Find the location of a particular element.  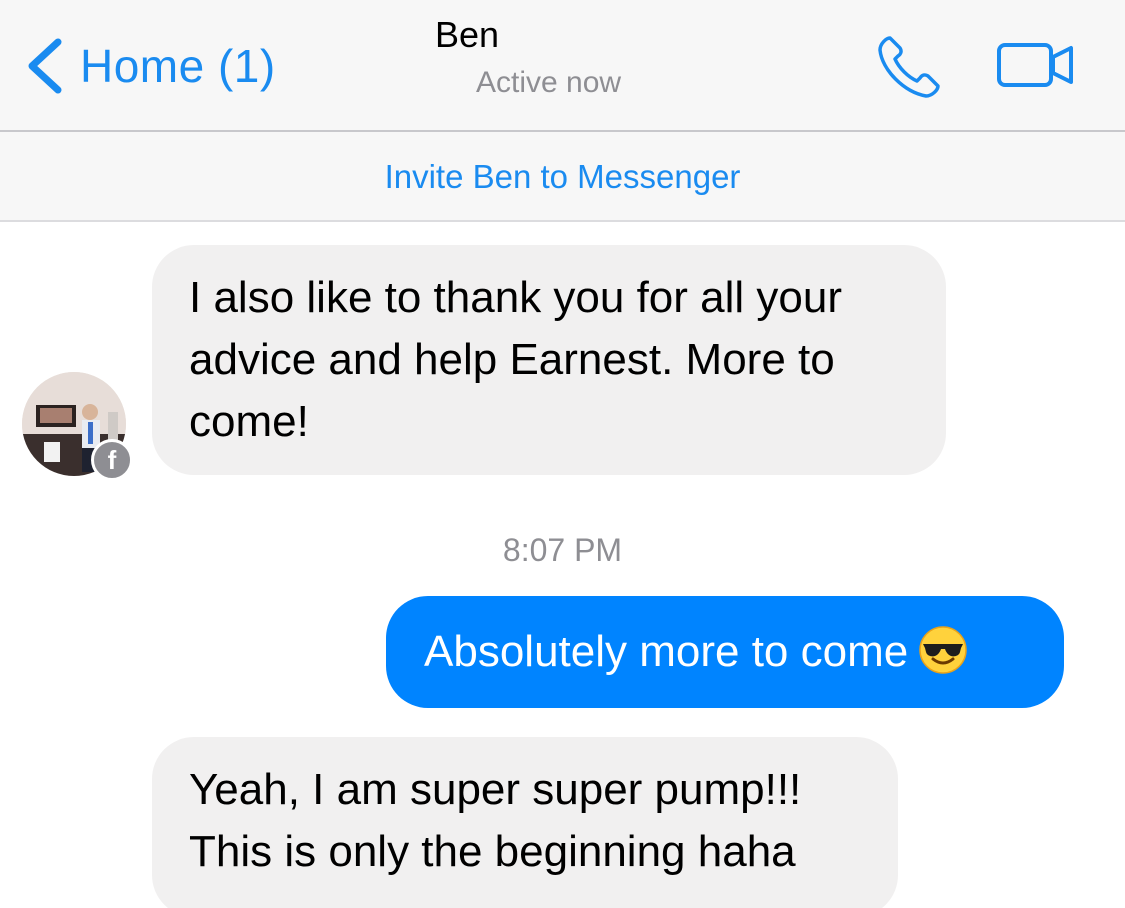

message-timestamp: 8:07 PM is located at coordinates (562, 550).